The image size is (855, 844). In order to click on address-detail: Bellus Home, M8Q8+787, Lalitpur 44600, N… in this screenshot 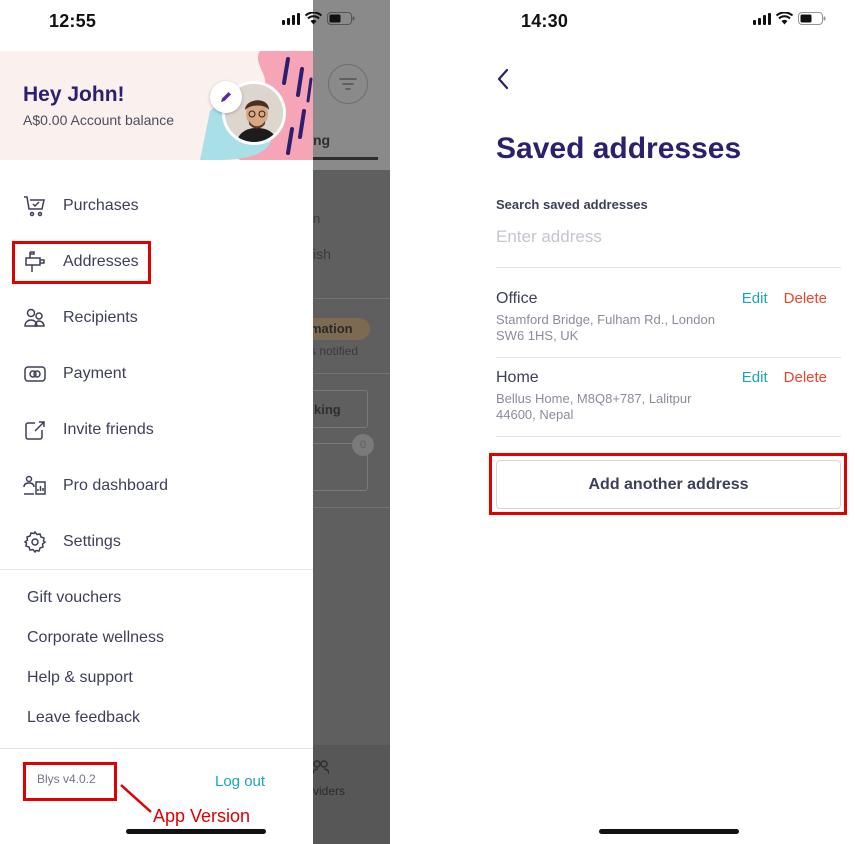, I will do `click(616, 407)`.